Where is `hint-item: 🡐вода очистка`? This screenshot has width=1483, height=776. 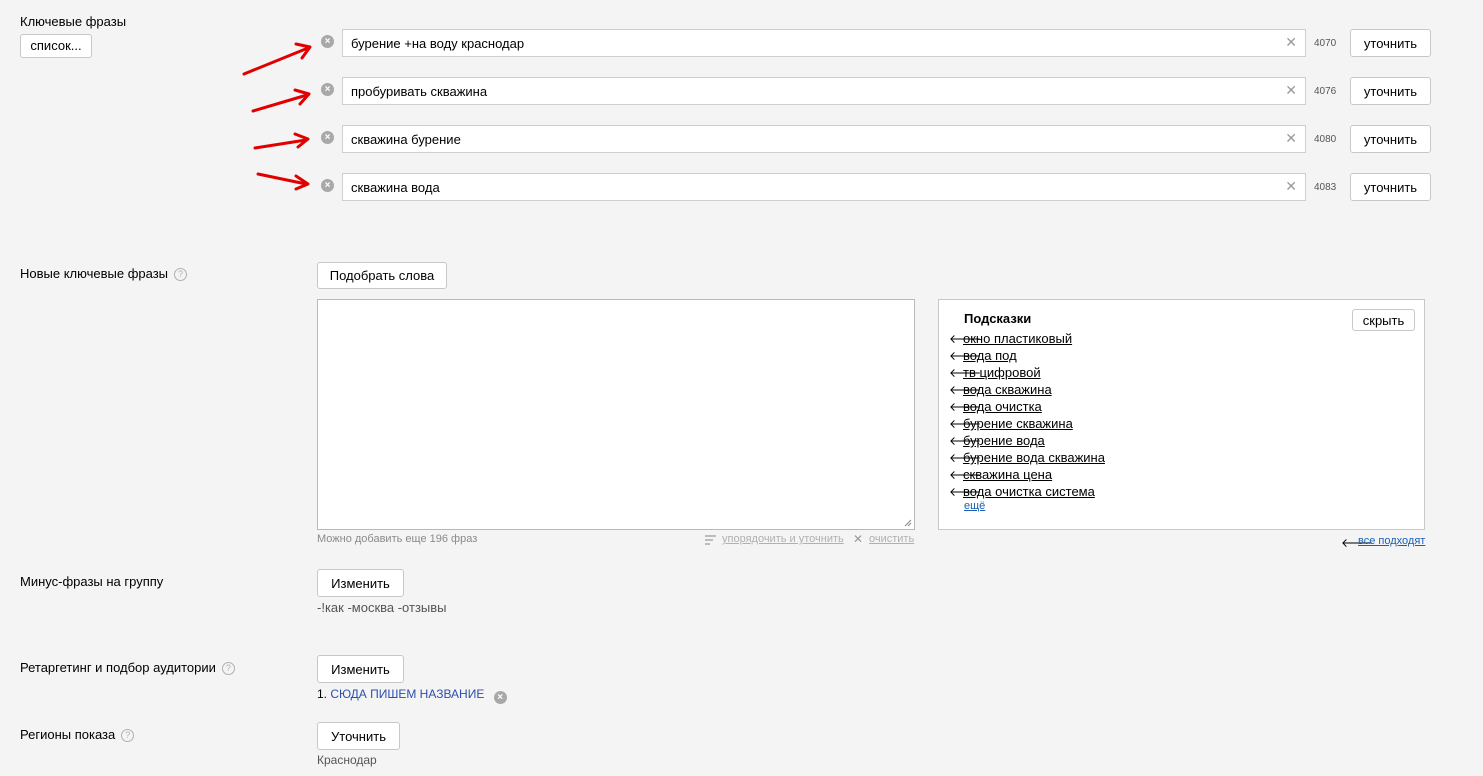 hint-item: 🡐вода очистка is located at coordinates (1027, 407).